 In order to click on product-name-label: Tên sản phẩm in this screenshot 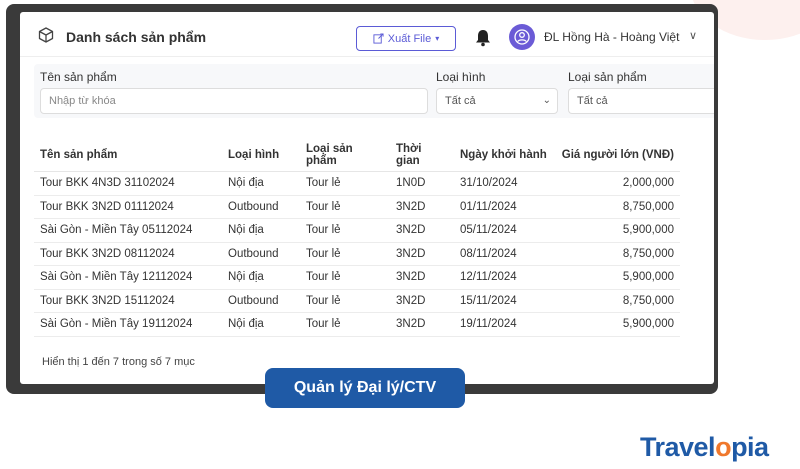, I will do `click(78, 77)`.